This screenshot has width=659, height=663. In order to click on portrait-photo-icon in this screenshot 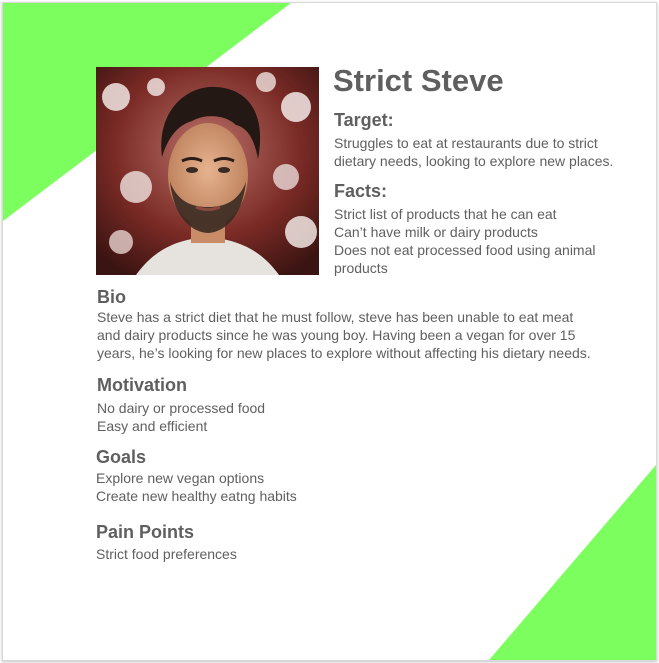, I will do `click(207, 171)`.